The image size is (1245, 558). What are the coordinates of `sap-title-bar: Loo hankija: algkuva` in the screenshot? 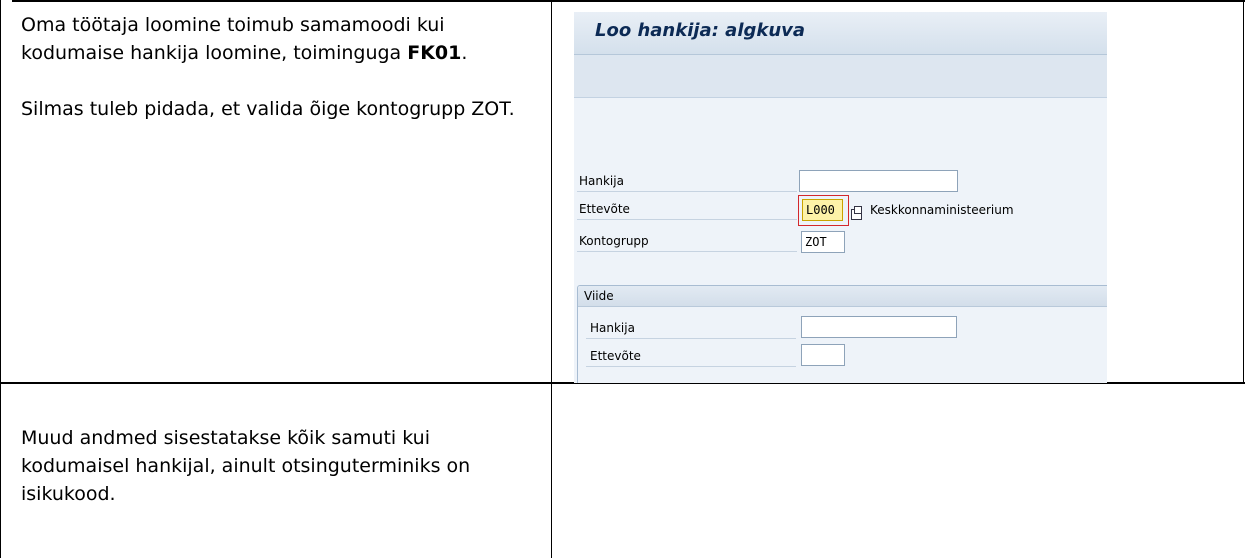 It's located at (840, 33).